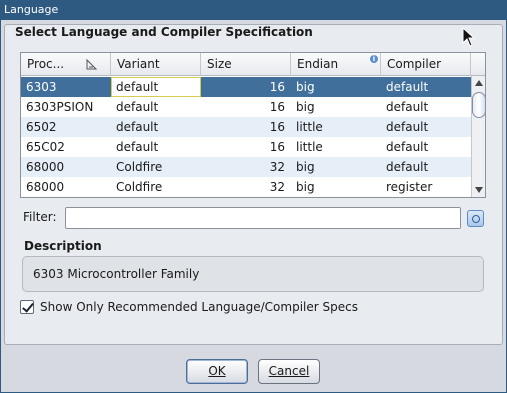 This screenshot has height=393, width=507. What do you see at coordinates (40, 217) in the screenshot?
I see `filter-label: Filter:` at bounding box center [40, 217].